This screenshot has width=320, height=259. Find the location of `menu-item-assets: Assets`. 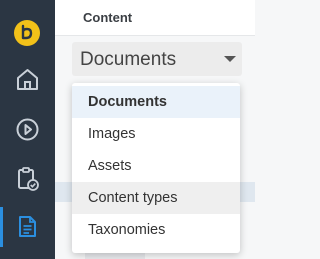

menu-item-assets: Assets is located at coordinates (156, 166).